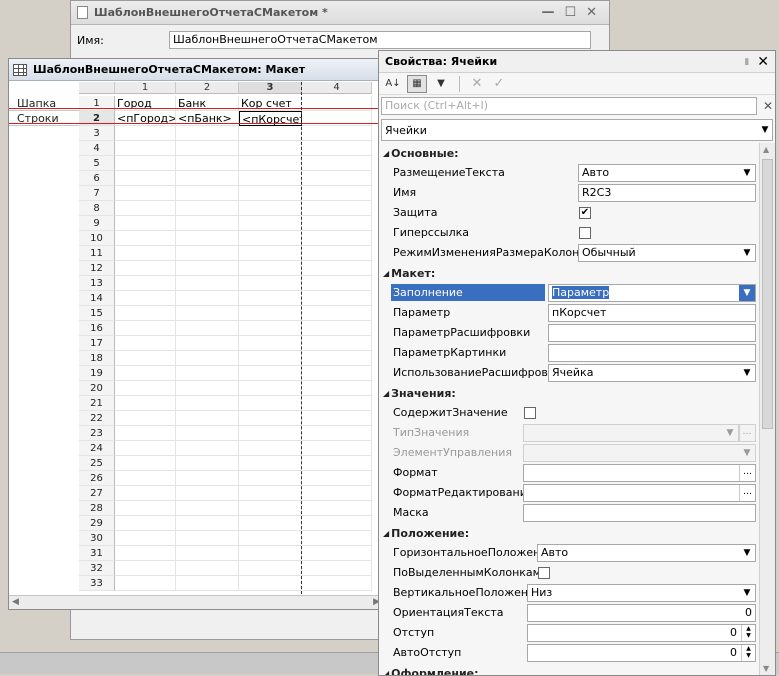 Image resolution: width=779 pixels, height=676 pixels. What do you see at coordinates (97, 268) in the screenshot?
I see `row-header: 12` at bounding box center [97, 268].